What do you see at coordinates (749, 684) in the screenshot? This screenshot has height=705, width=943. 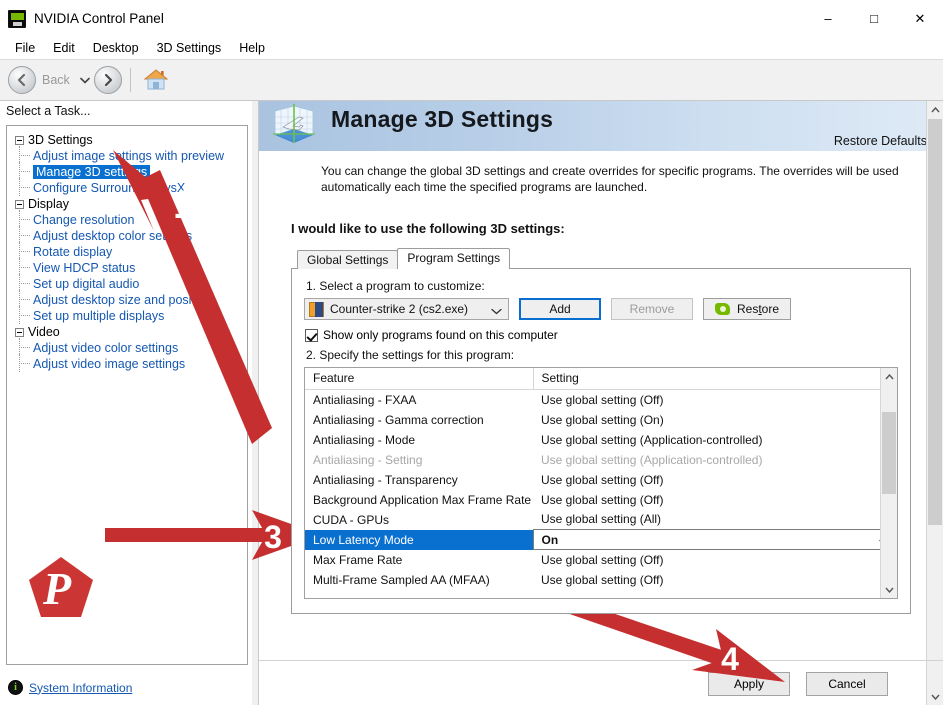 I see `apply-button: Apply` at bounding box center [749, 684].